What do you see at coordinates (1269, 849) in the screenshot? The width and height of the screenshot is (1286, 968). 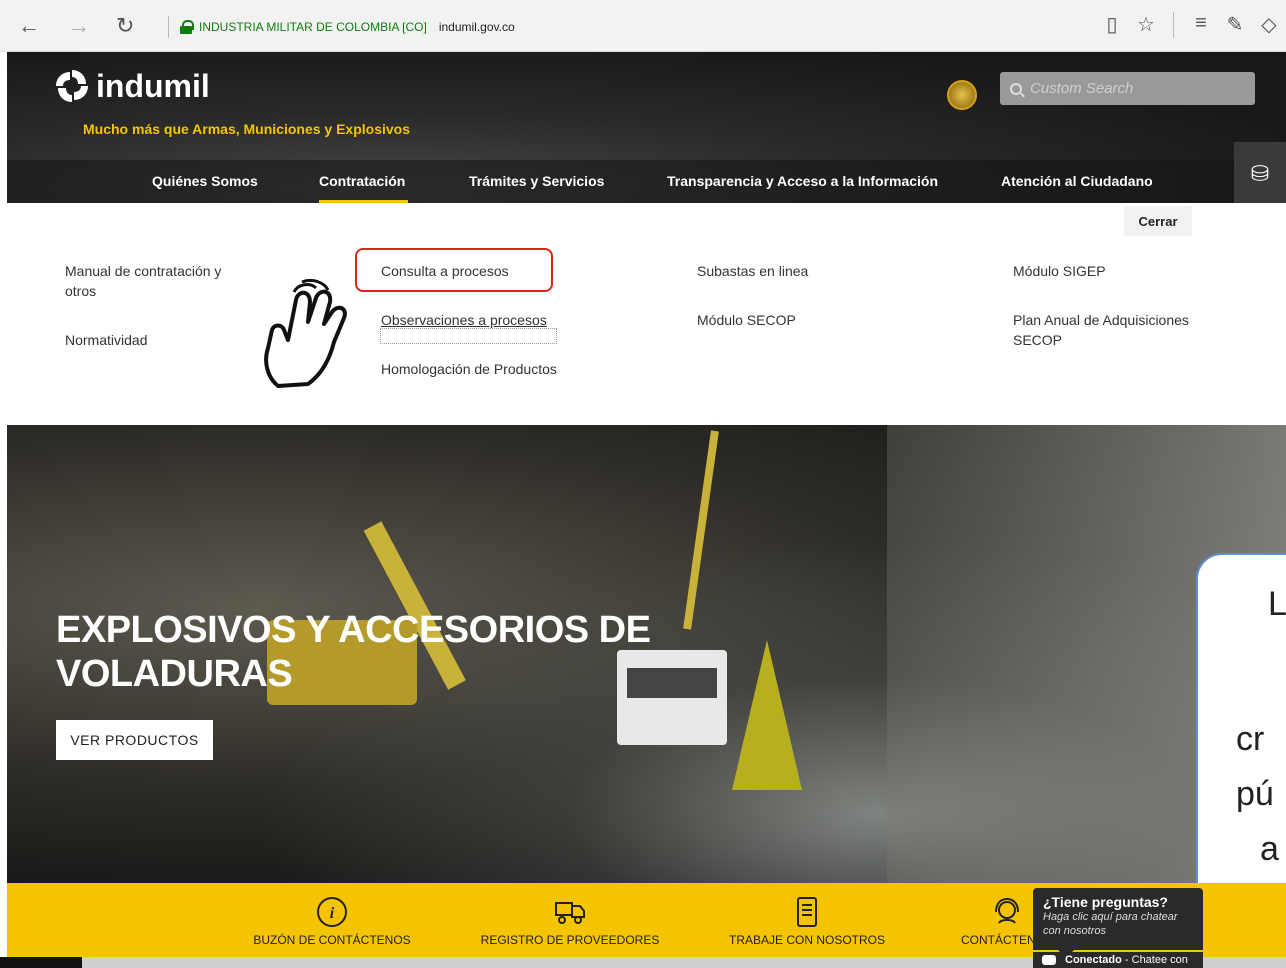 I see `callout-line: a` at bounding box center [1269, 849].